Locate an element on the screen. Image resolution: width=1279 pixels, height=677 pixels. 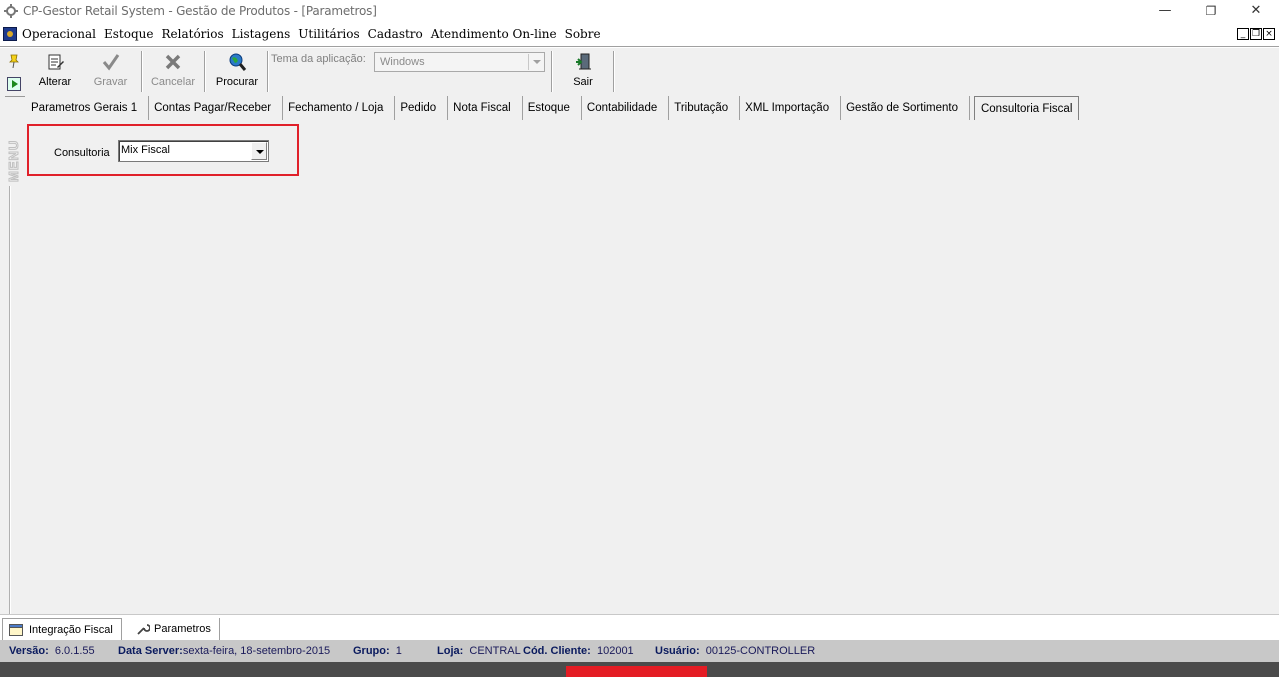
minimize-button: — is located at coordinates (1165, 11).